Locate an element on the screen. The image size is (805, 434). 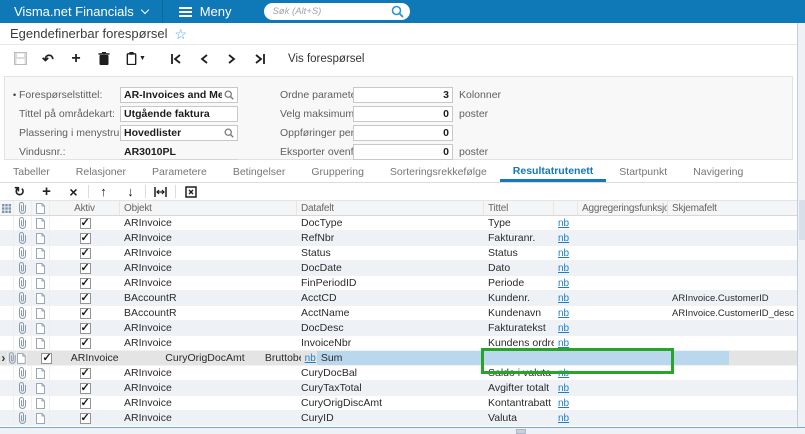
view-query-button: Vis forespørsel is located at coordinates (326, 59).